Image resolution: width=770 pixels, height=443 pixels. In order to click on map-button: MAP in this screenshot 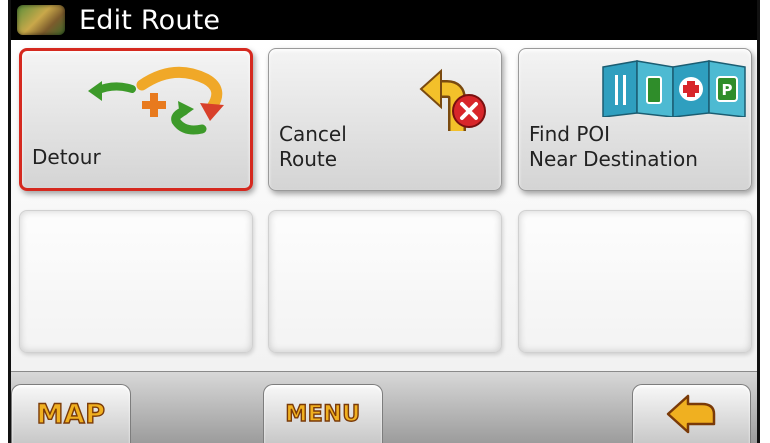, I will do `click(71, 413)`.